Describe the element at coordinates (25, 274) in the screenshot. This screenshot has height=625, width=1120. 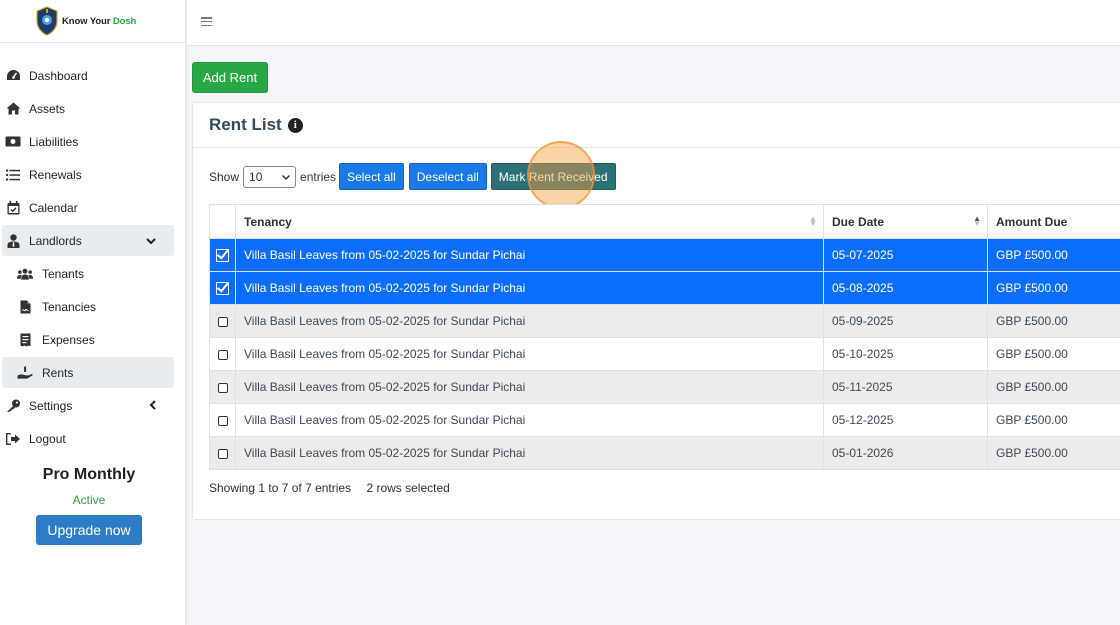
I see `users-icon` at that location.